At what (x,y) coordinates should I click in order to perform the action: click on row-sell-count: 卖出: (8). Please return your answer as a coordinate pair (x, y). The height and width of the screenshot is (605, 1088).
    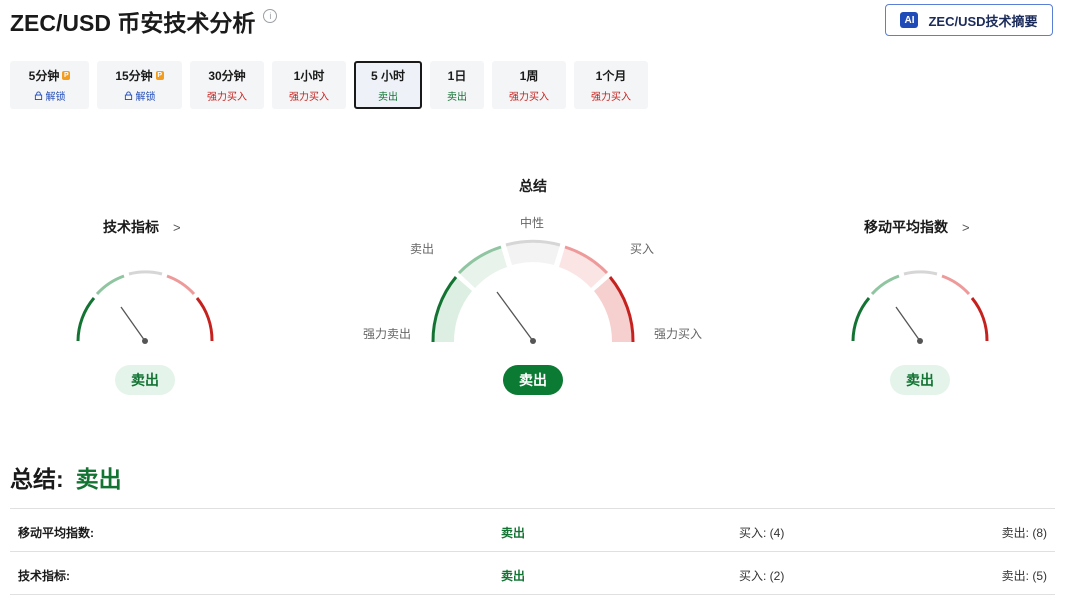
    Looking at the image, I should click on (1024, 533).